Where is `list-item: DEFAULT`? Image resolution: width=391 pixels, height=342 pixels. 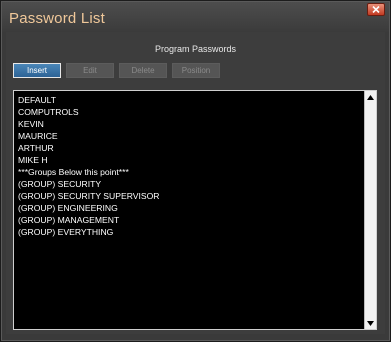
list-item: DEFAULT is located at coordinates (89, 100).